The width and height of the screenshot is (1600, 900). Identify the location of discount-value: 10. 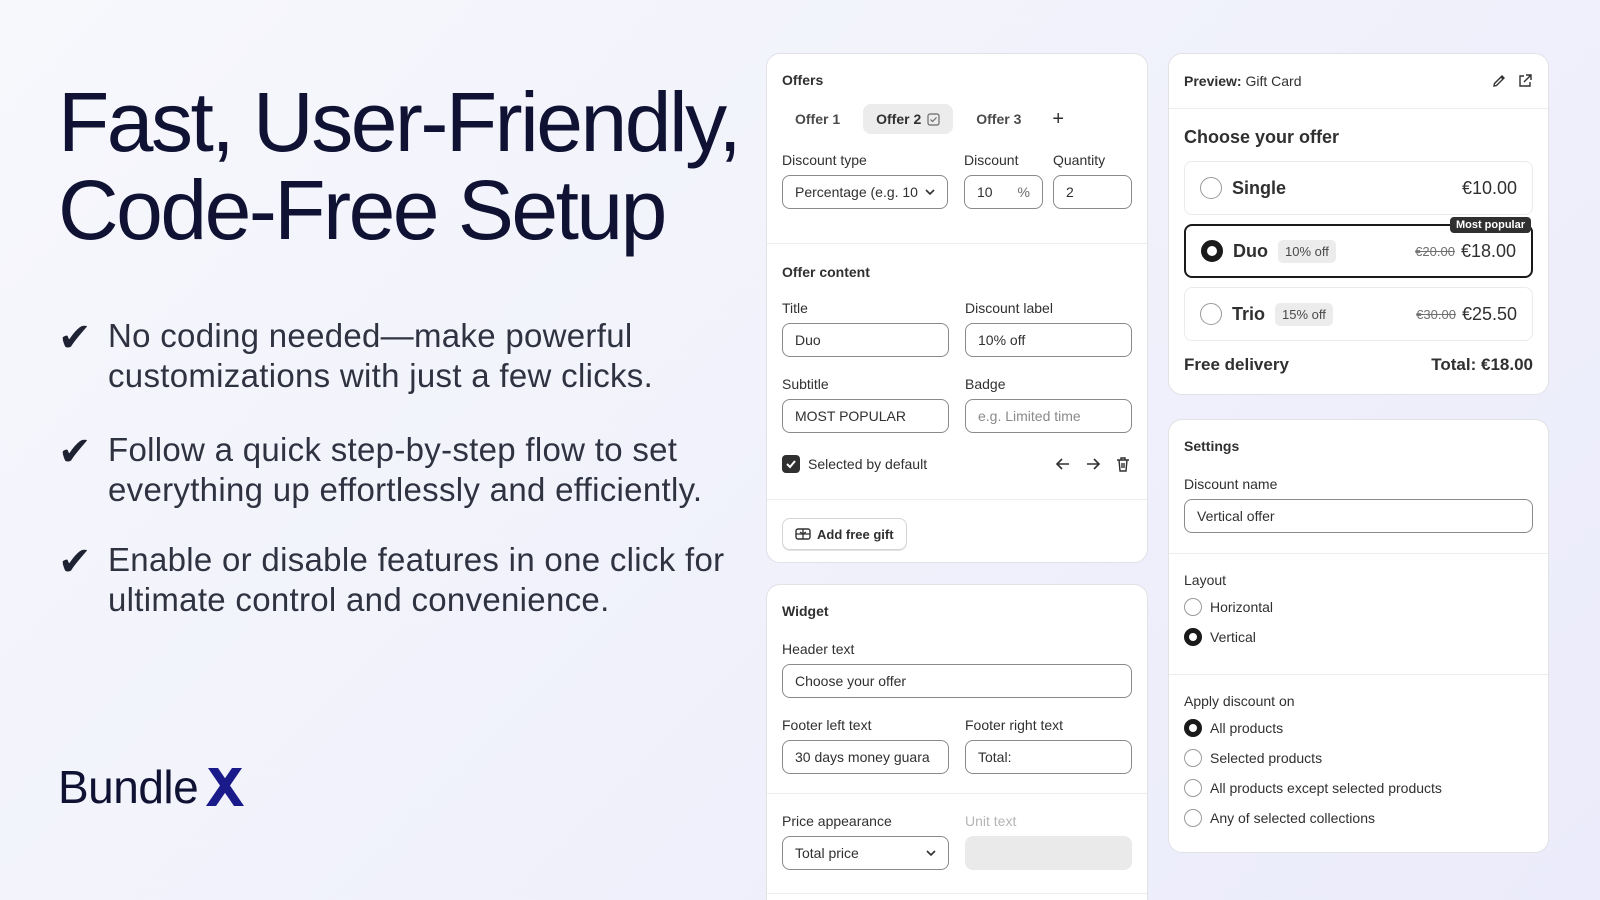
(985, 192).